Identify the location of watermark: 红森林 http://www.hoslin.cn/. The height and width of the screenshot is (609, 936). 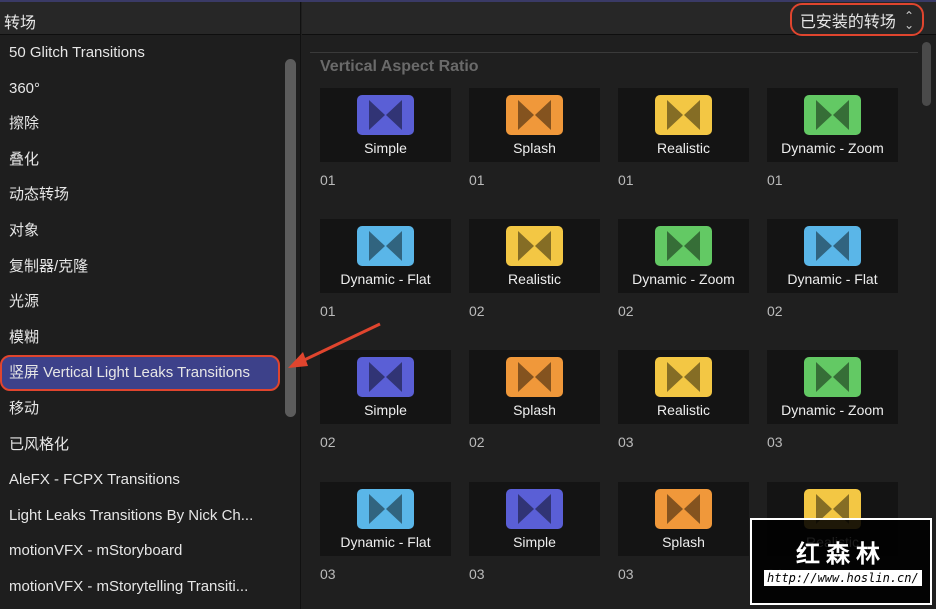
(841, 561).